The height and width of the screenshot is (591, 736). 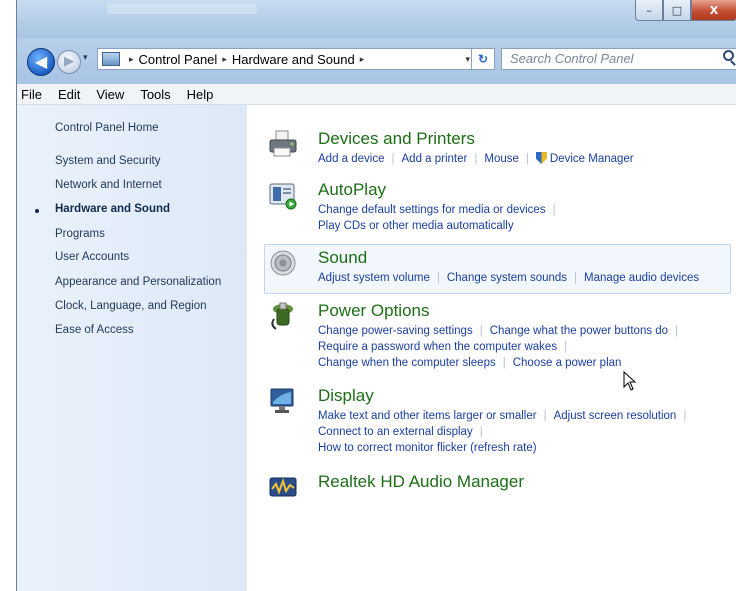 I want to click on sidebar-item-system-and-security: System and Security, so click(x=107, y=161).